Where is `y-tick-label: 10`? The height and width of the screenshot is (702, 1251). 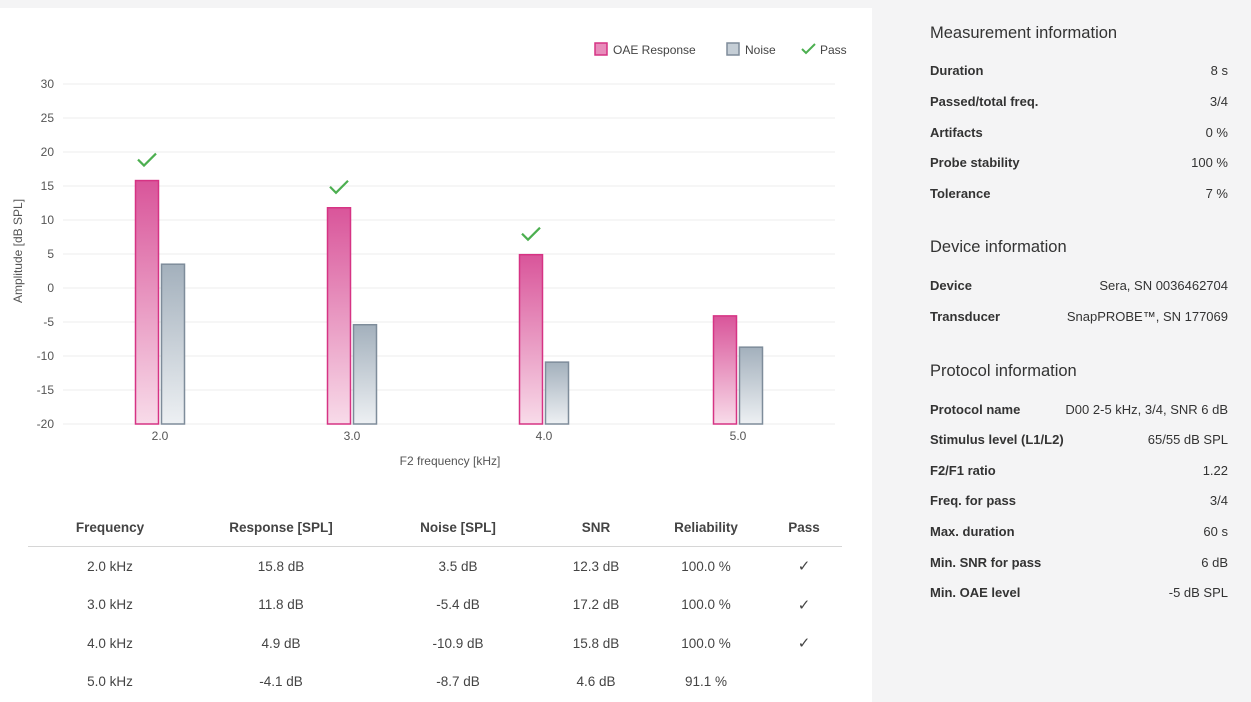 y-tick-label: 10 is located at coordinates (48, 220).